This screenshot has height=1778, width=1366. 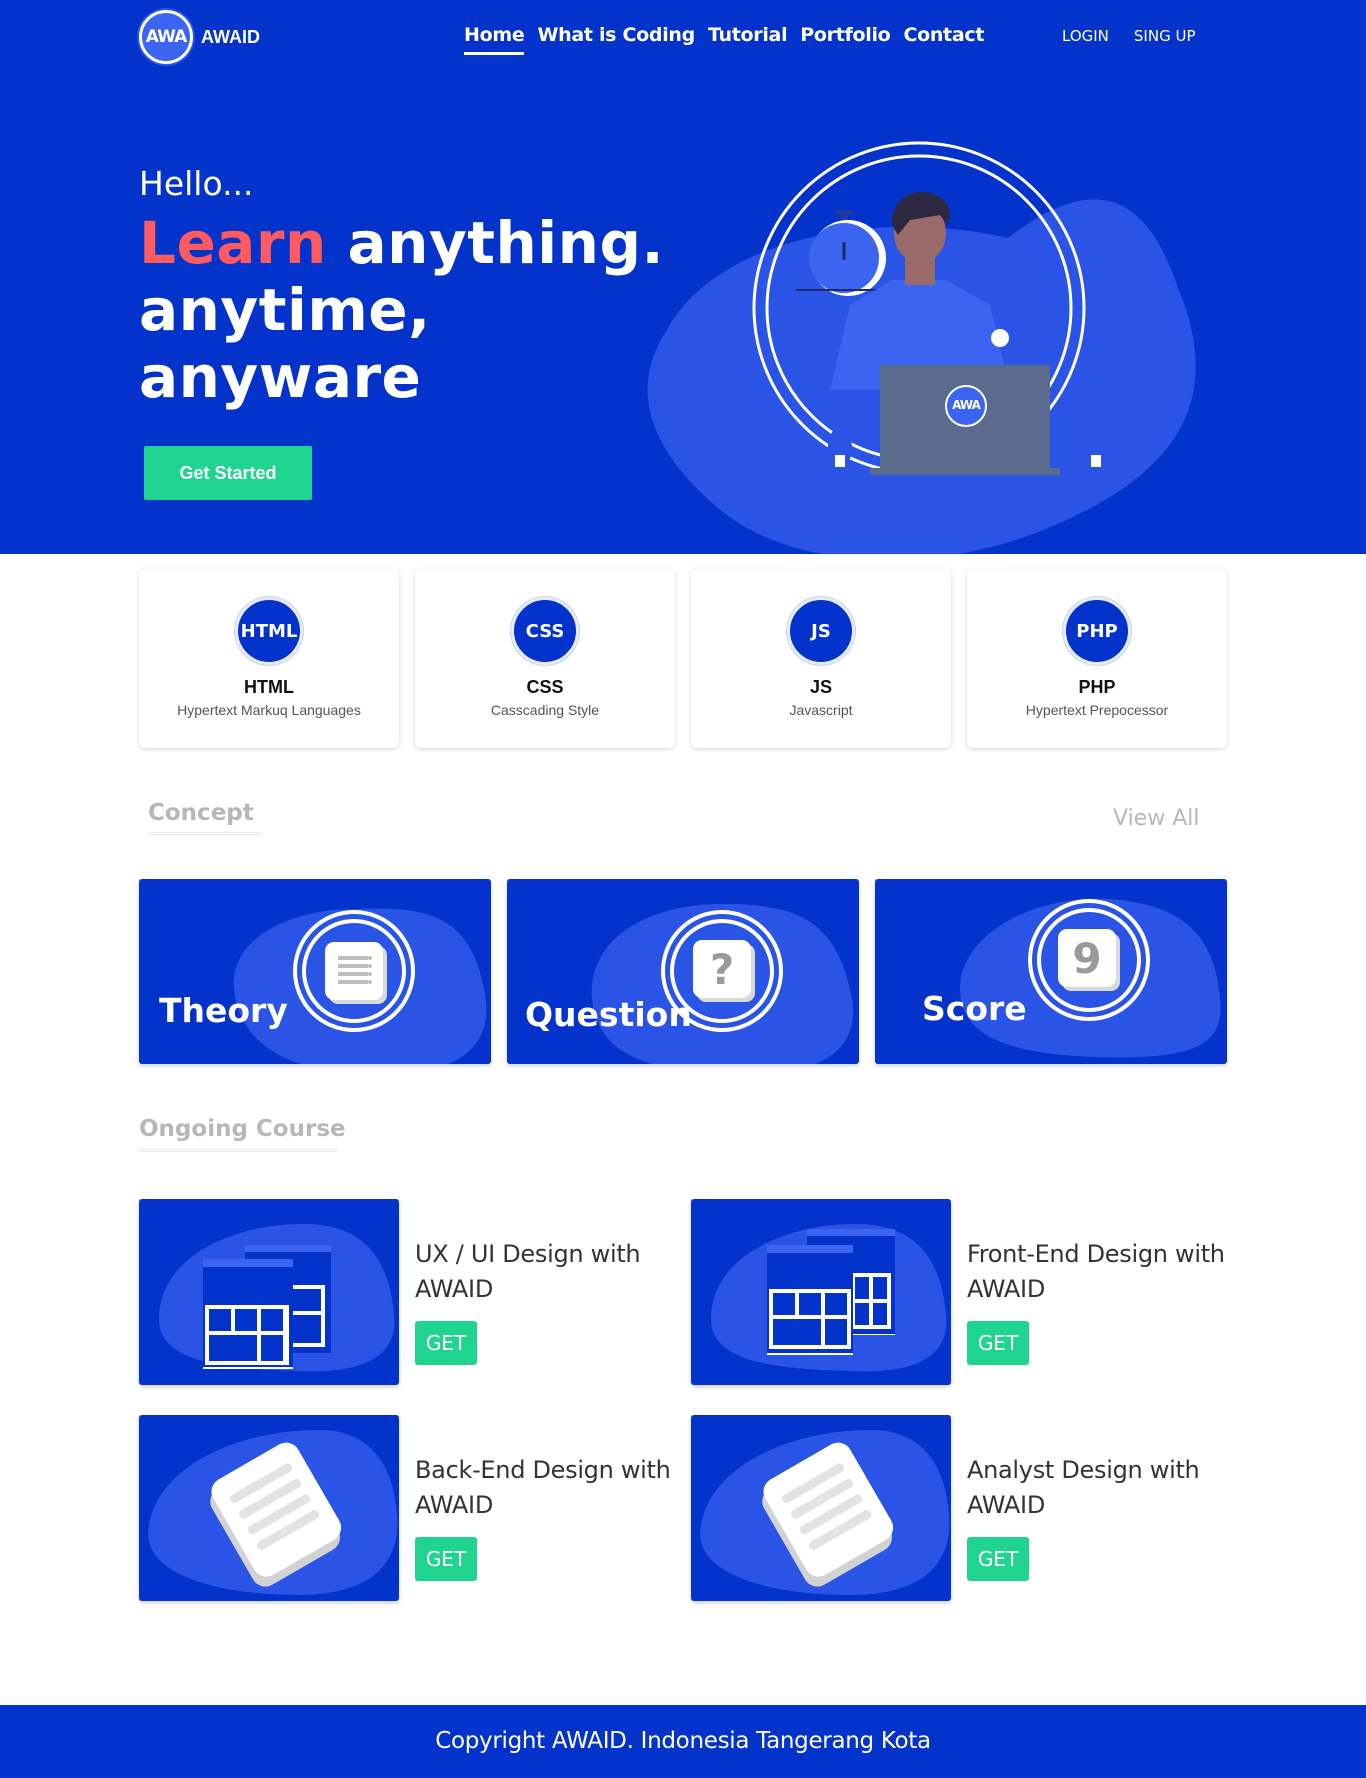 What do you see at coordinates (821, 687) in the screenshot?
I see `language-name: JS` at bounding box center [821, 687].